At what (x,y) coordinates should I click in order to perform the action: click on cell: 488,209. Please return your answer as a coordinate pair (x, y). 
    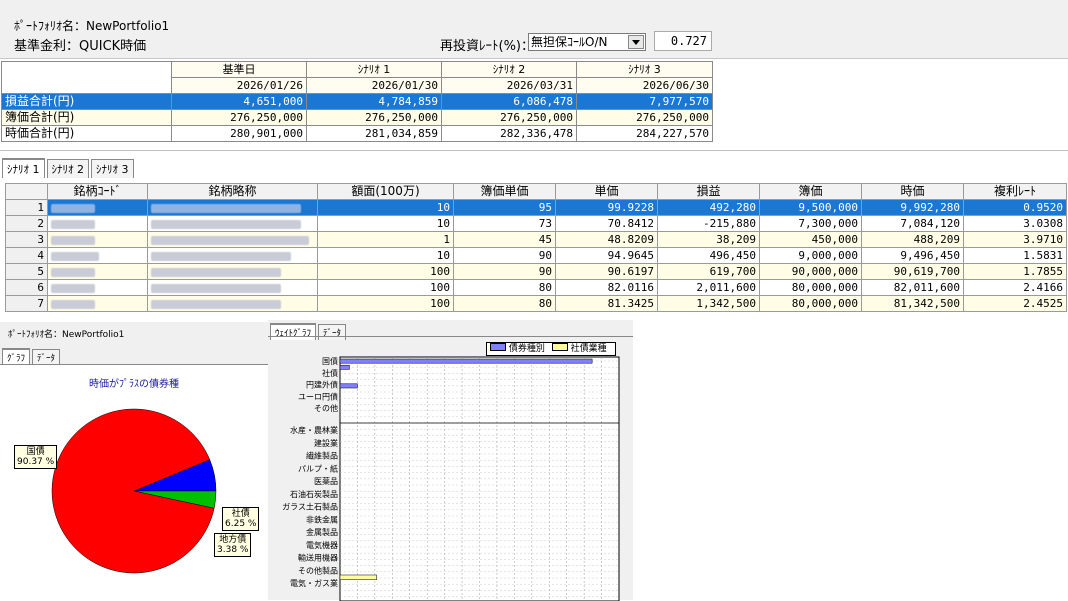
    Looking at the image, I should click on (912, 239).